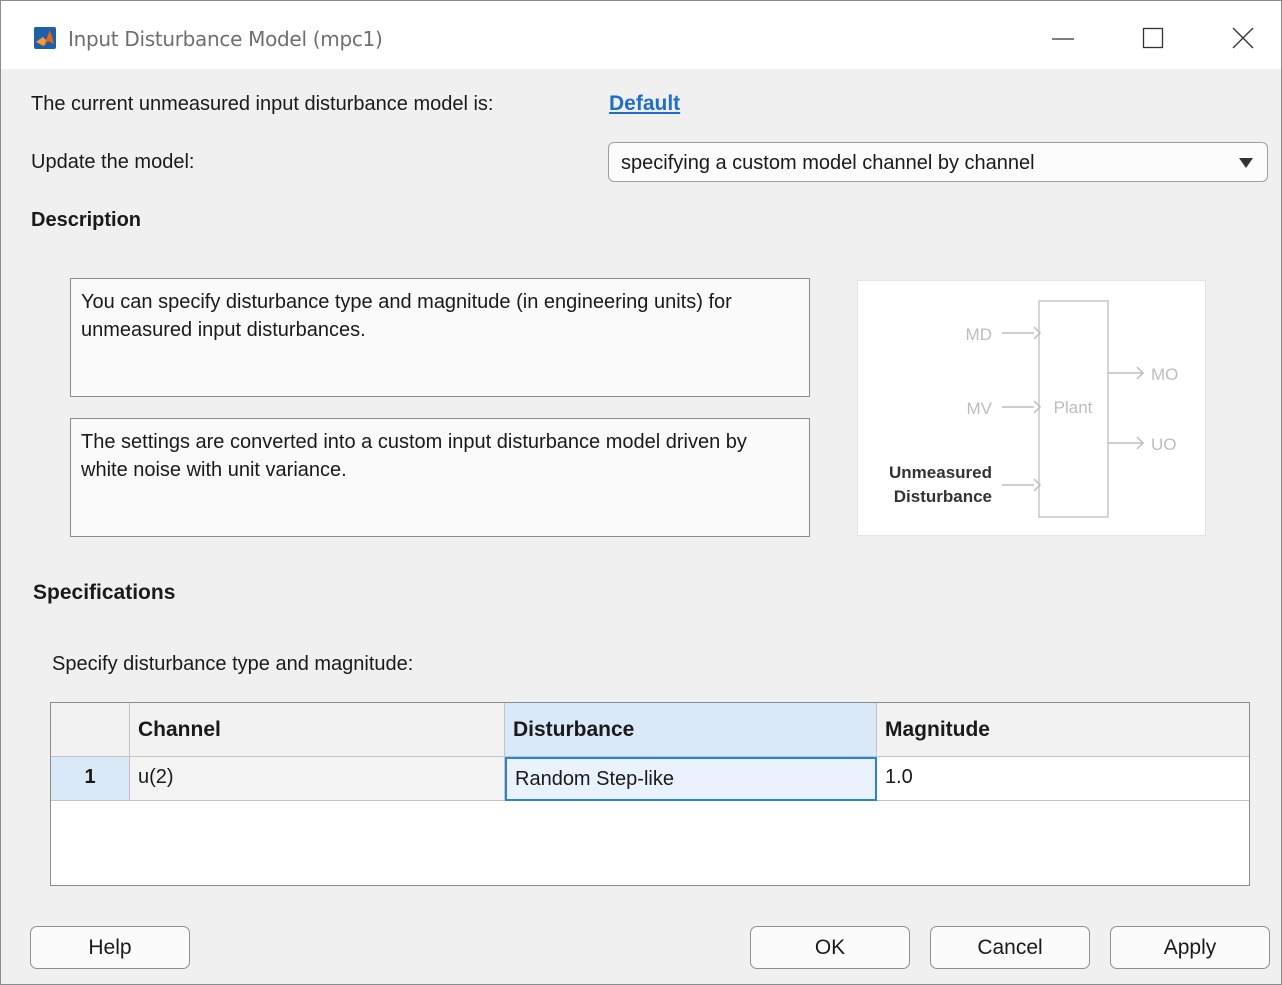 The image size is (1282, 985). Describe the element at coordinates (1063, 730) in the screenshot. I see `column-header-magnitude: Magnitude` at that location.